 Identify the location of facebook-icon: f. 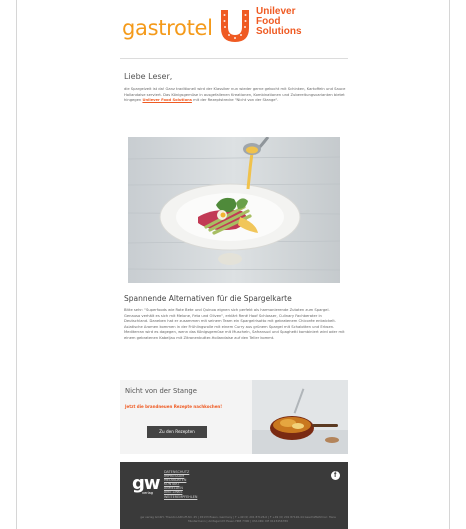
(335, 475).